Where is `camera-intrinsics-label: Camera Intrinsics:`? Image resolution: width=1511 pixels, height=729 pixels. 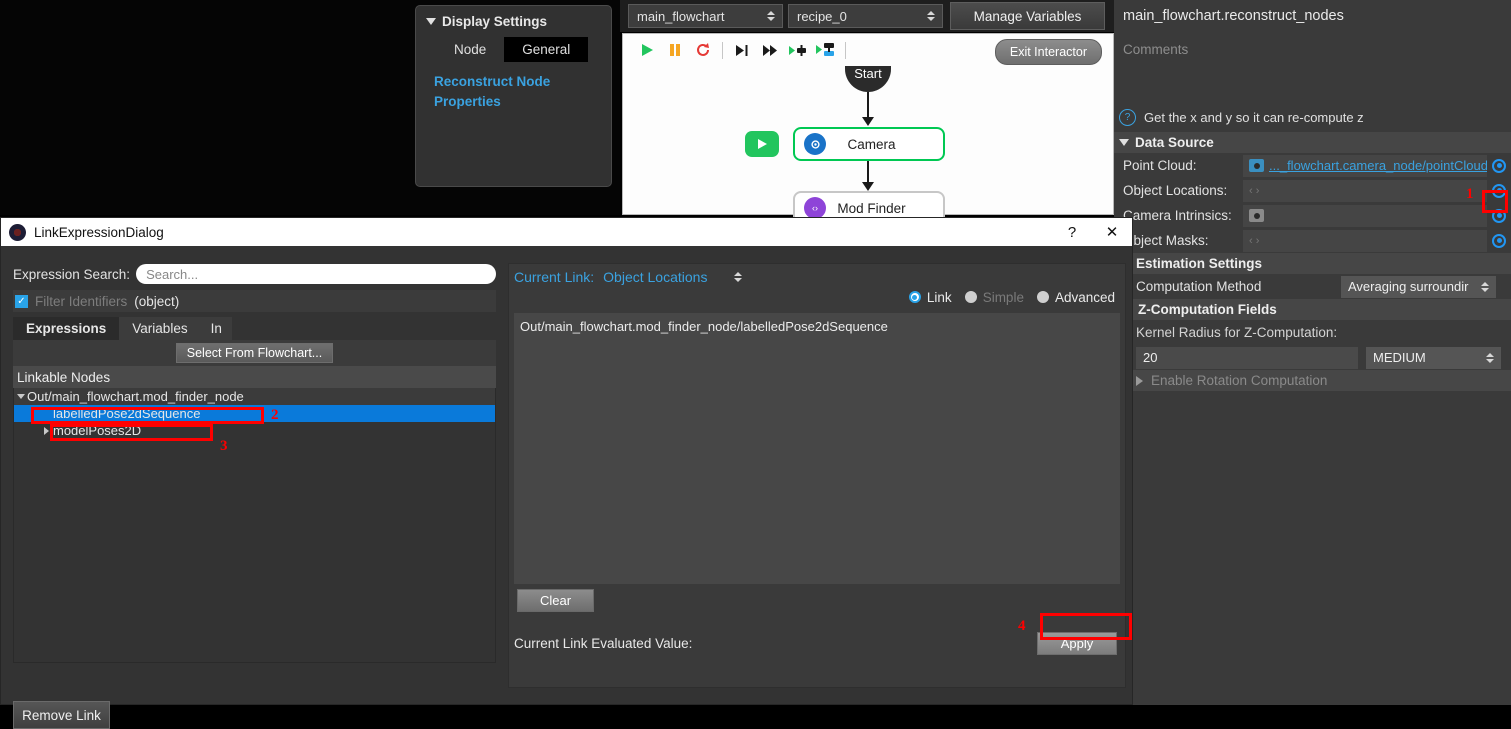
camera-intrinsics-label: Camera Intrinsics: is located at coordinates (1177, 215).